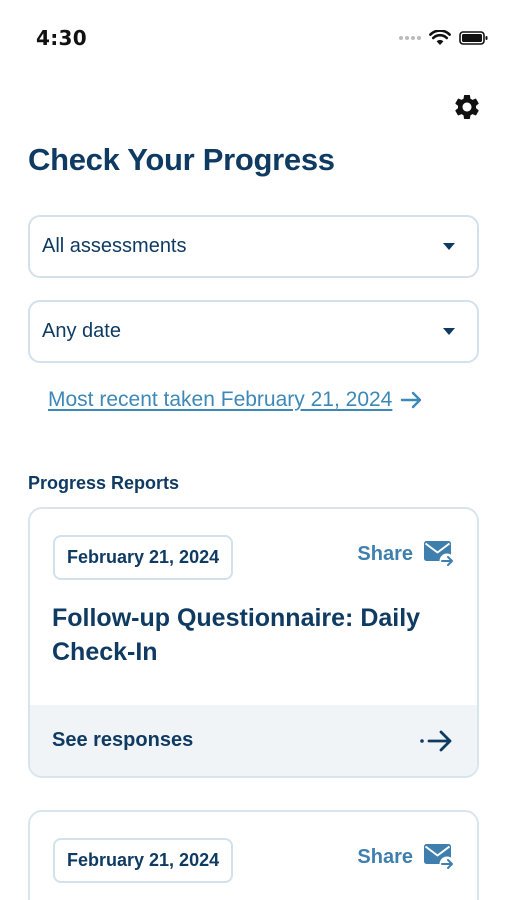 The image size is (507, 900). What do you see at coordinates (253, 855) in the screenshot?
I see `report-card: February 21, 2024 Share` at bounding box center [253, 855].